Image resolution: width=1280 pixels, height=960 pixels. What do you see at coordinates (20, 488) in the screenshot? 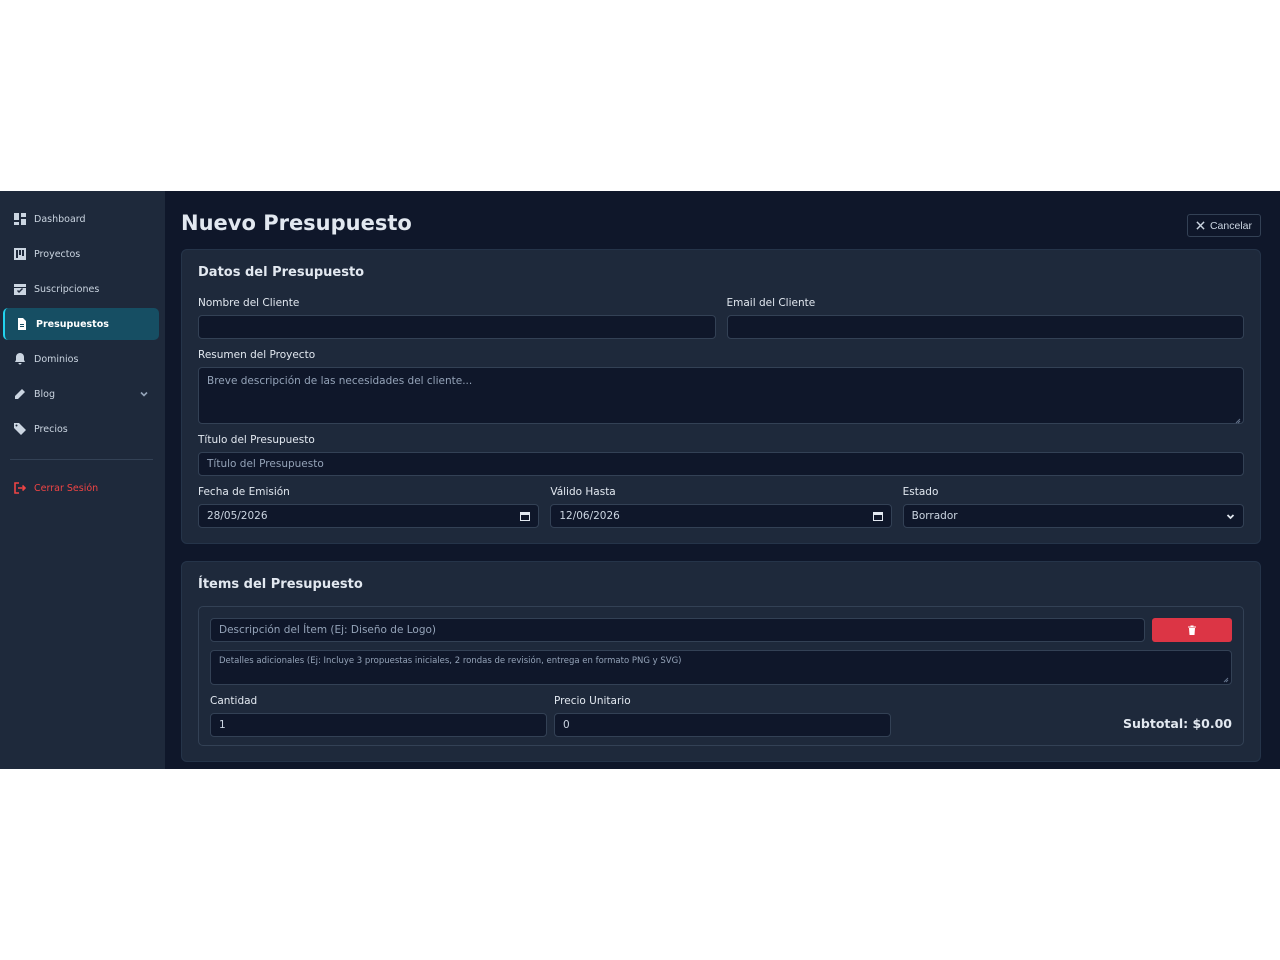
I see `logout-icon` at bounding box center [20, 488].